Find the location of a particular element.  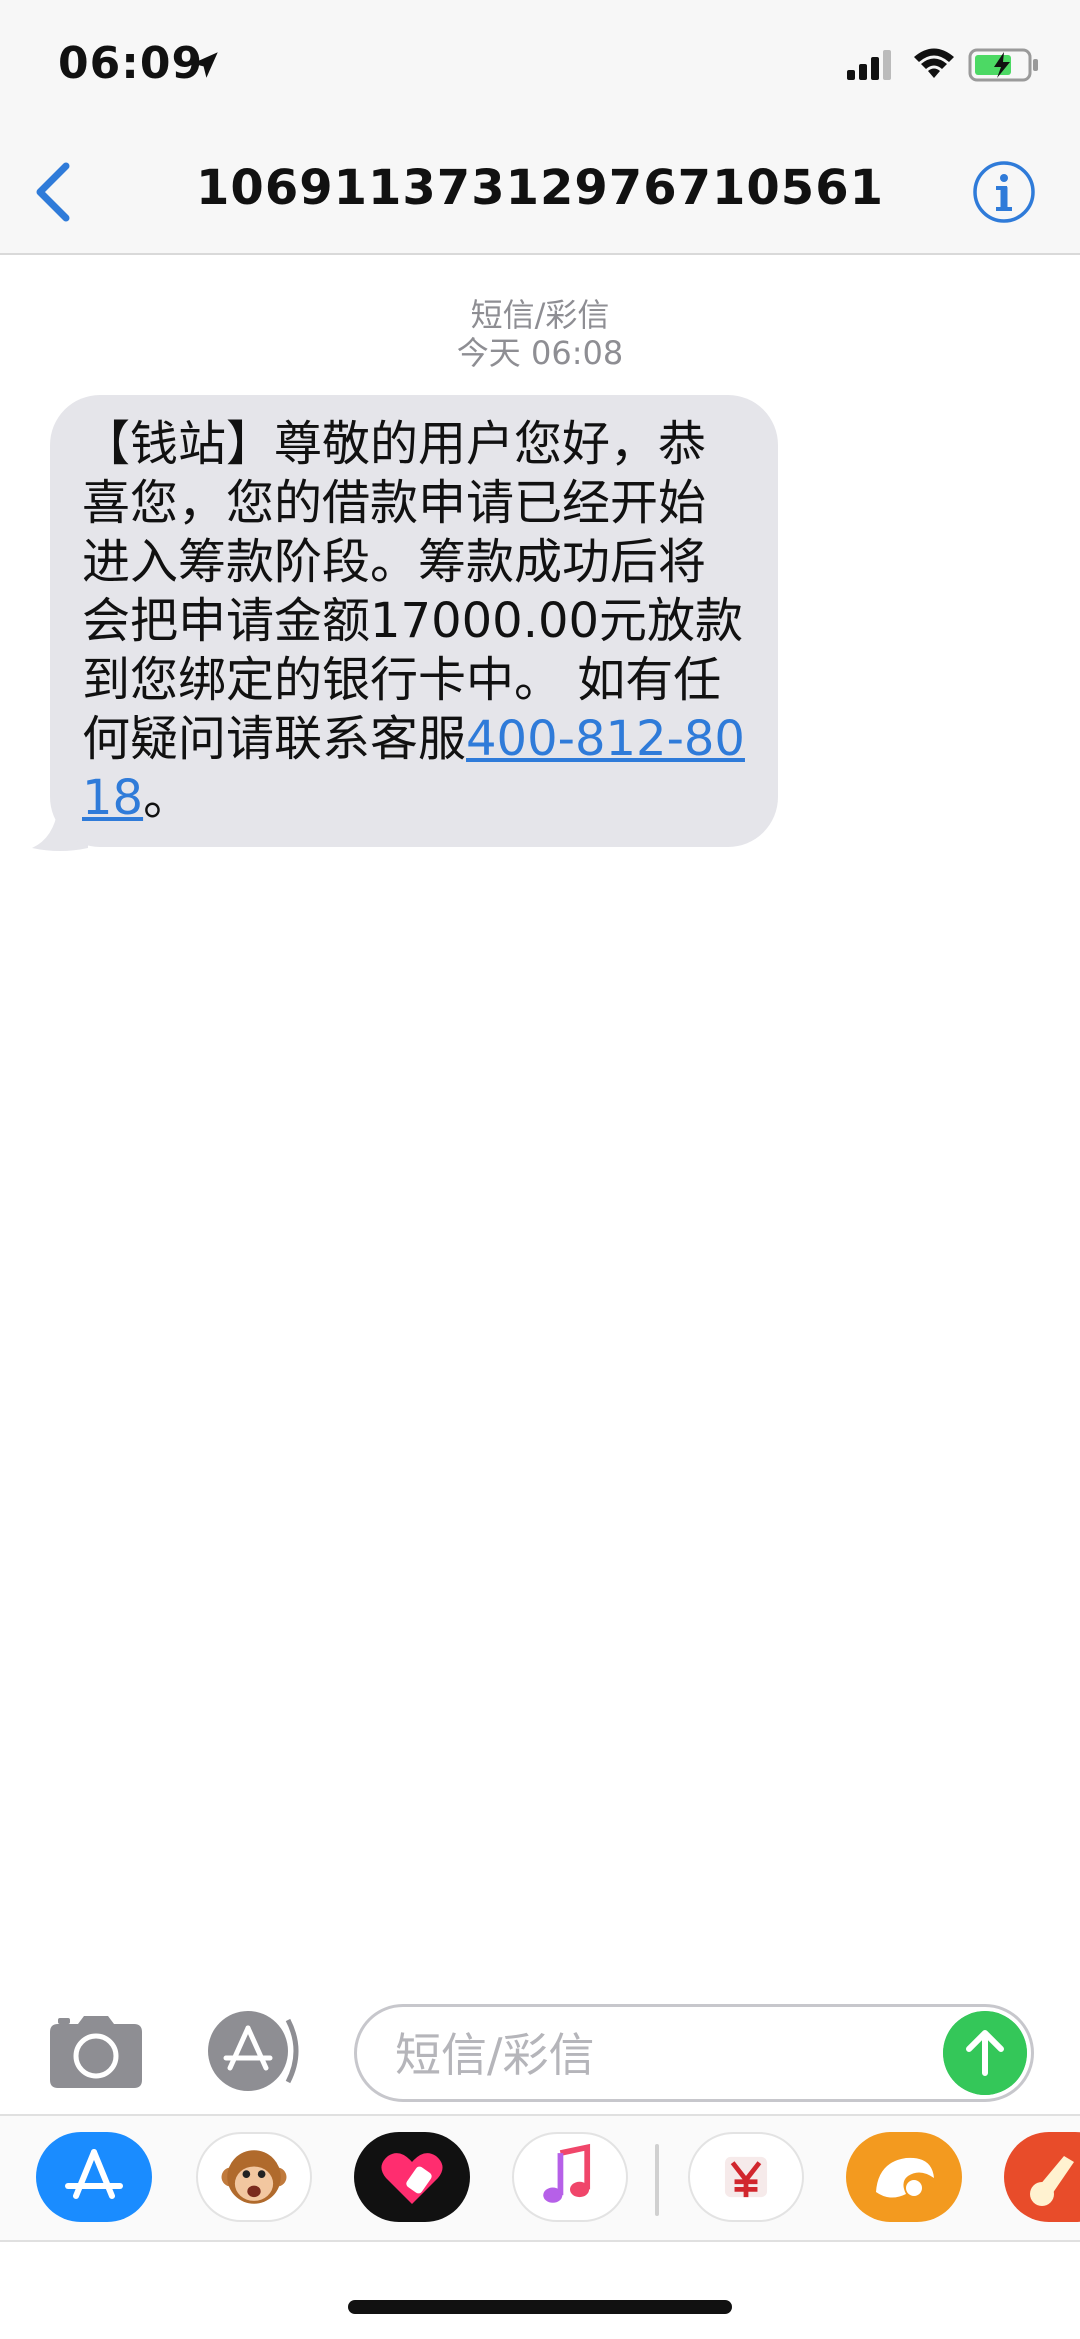

status-time: 06:09 is located at coordinates (131, 63).